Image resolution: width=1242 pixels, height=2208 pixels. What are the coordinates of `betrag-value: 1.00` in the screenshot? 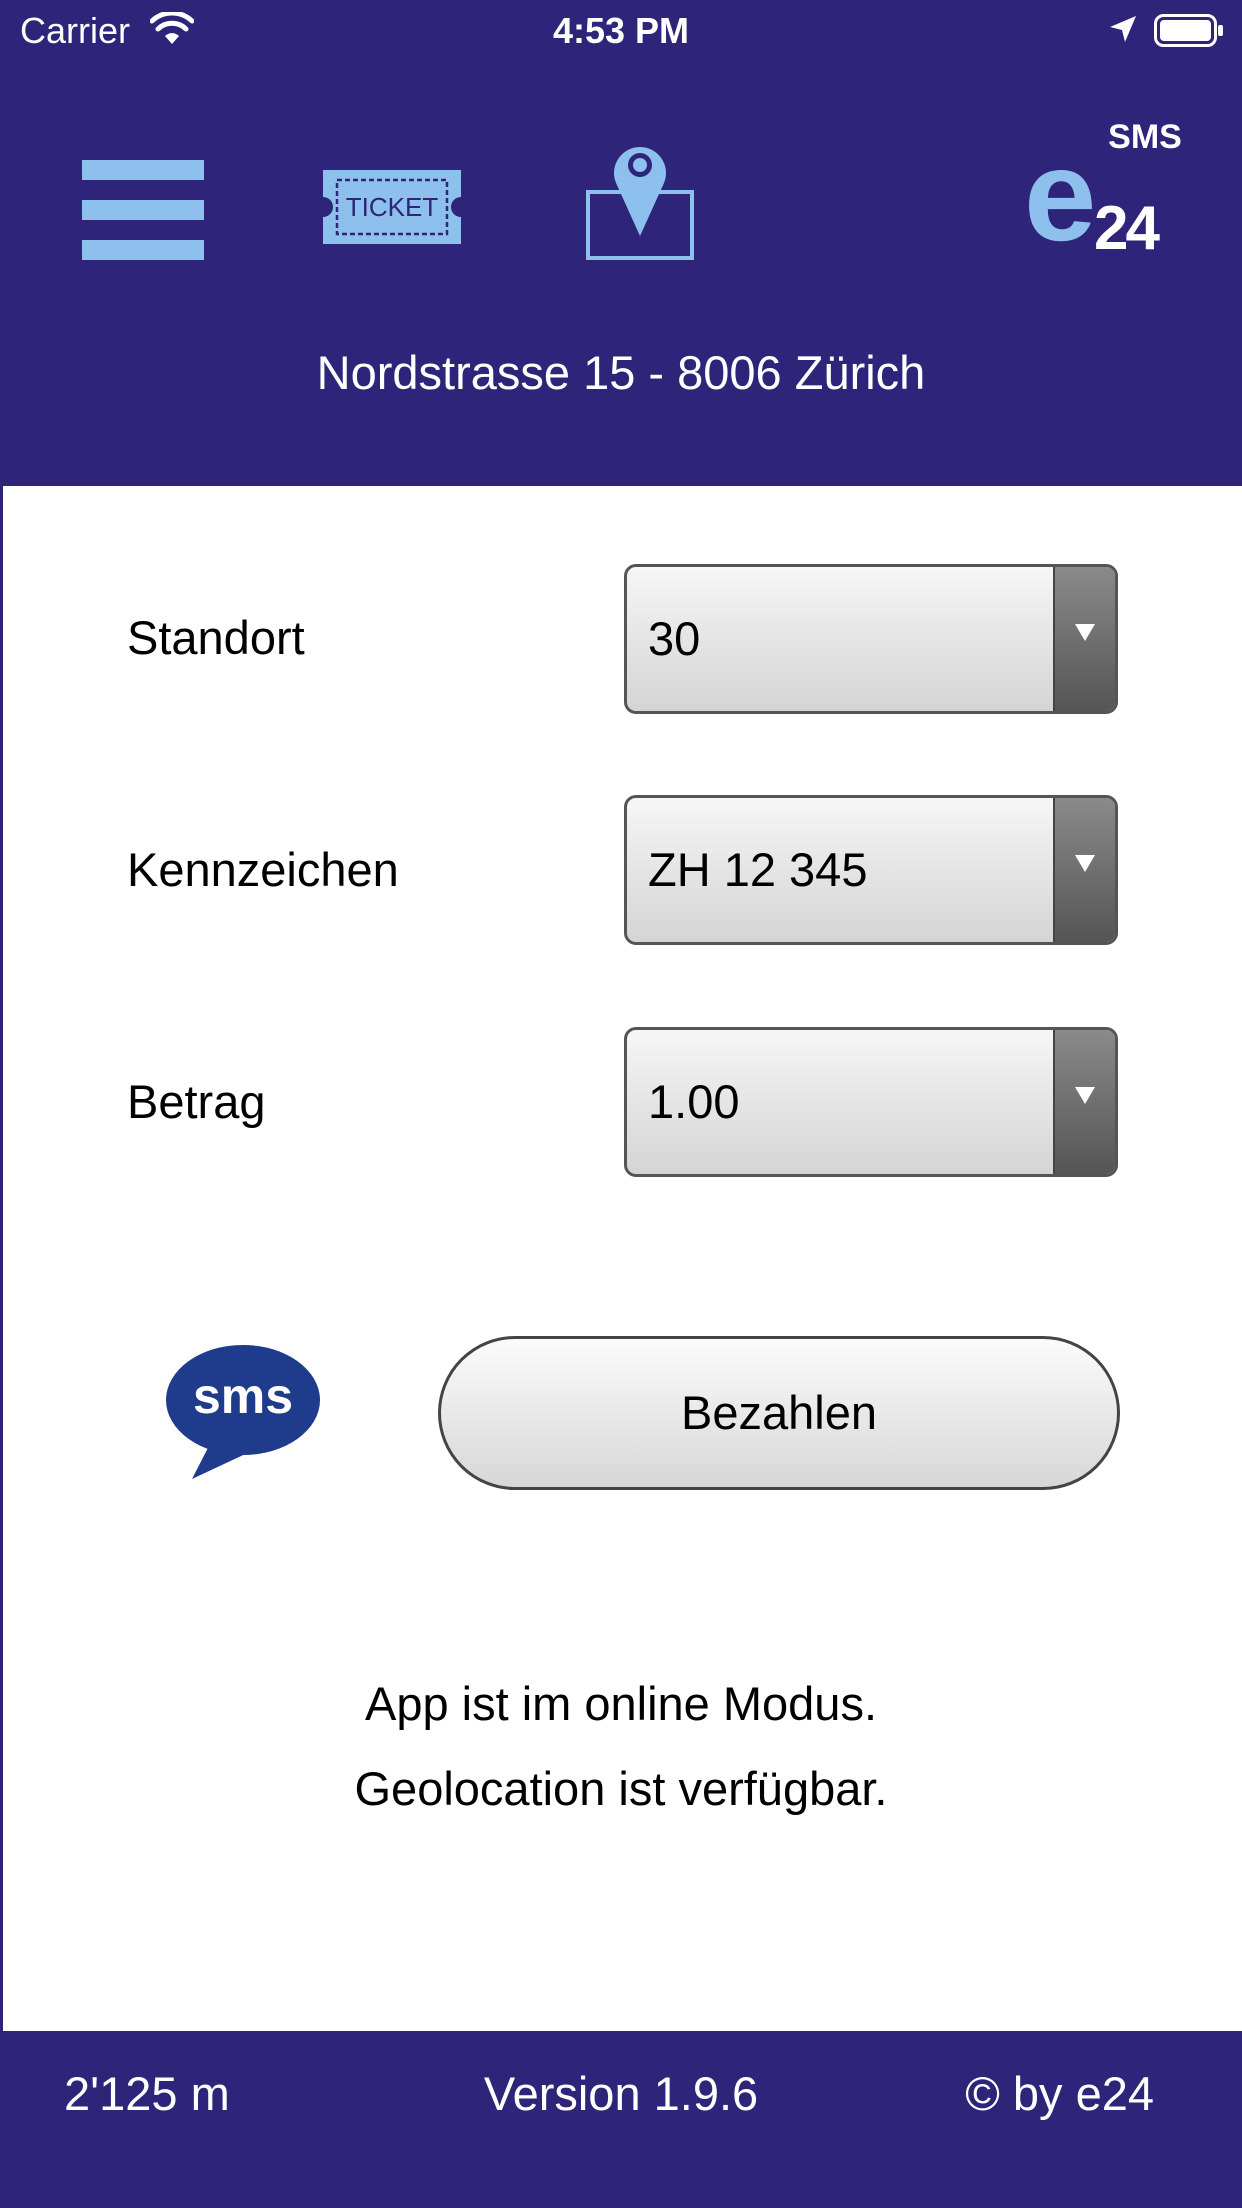 It's located at (694, 1101).